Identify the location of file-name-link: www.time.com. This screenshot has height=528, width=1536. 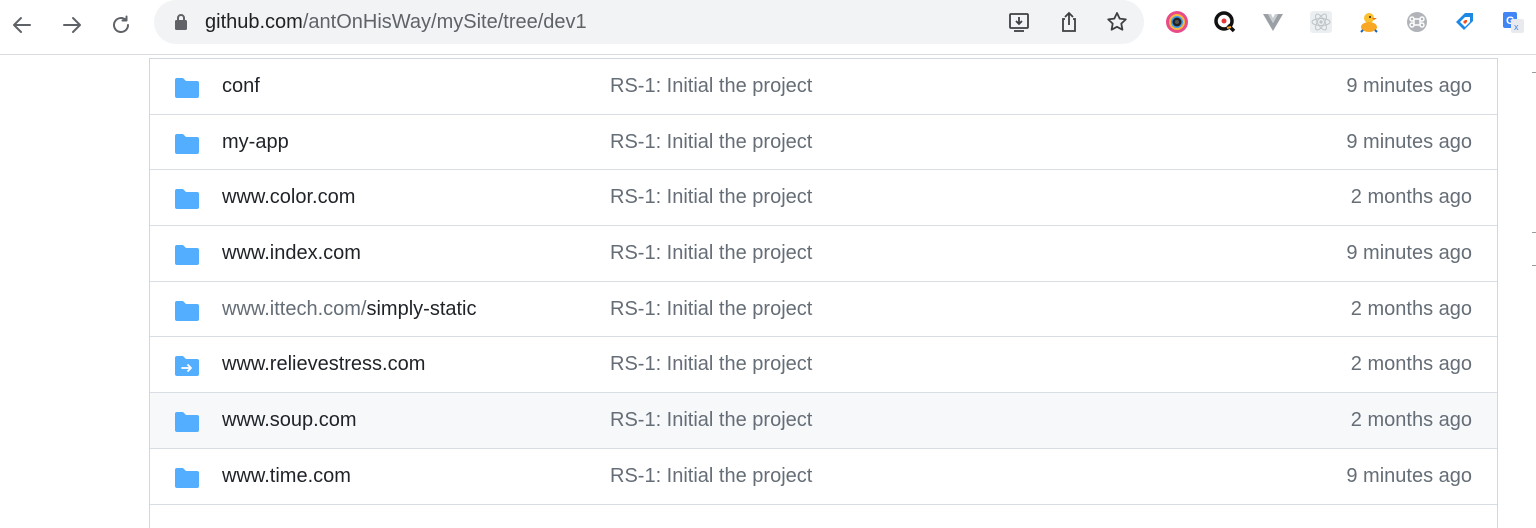
(286, 476).